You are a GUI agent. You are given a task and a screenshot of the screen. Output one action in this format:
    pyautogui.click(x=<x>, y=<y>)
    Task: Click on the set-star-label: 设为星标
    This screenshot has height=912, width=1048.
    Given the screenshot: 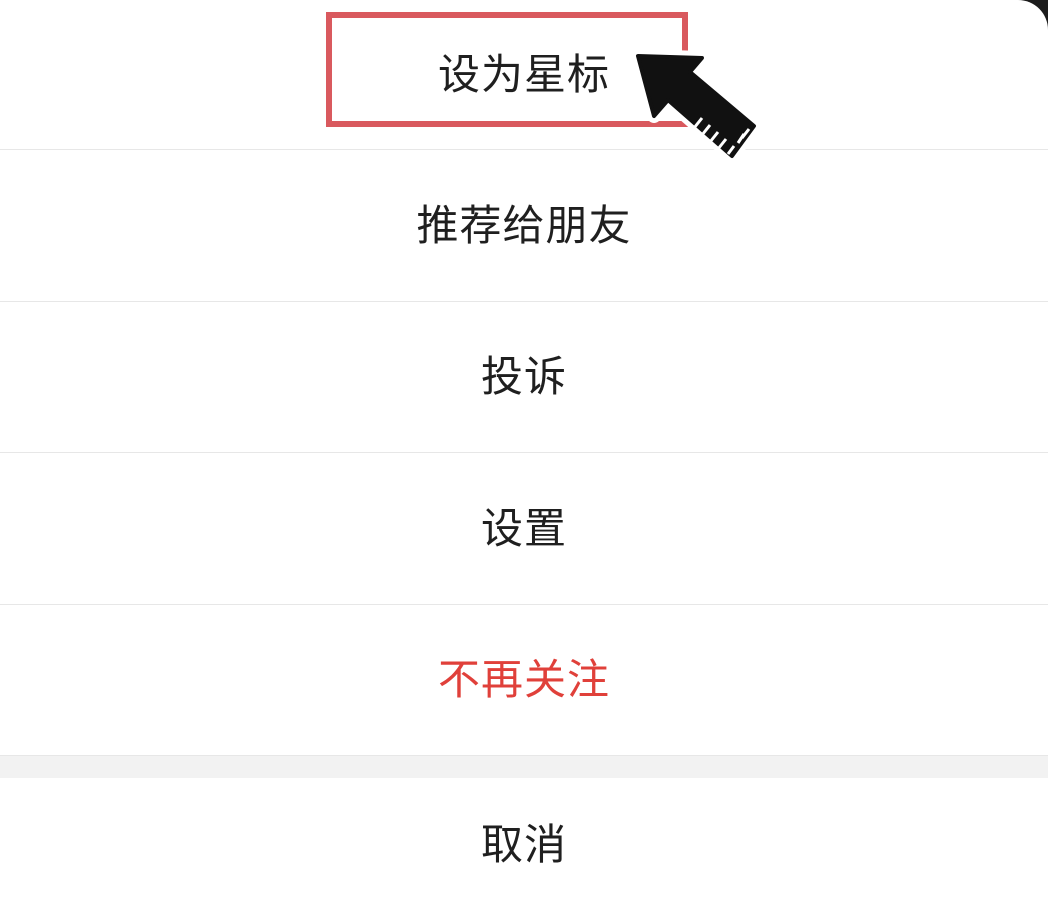 What is the action you would take?
    pyautogui.click(x=523, y=74)
    